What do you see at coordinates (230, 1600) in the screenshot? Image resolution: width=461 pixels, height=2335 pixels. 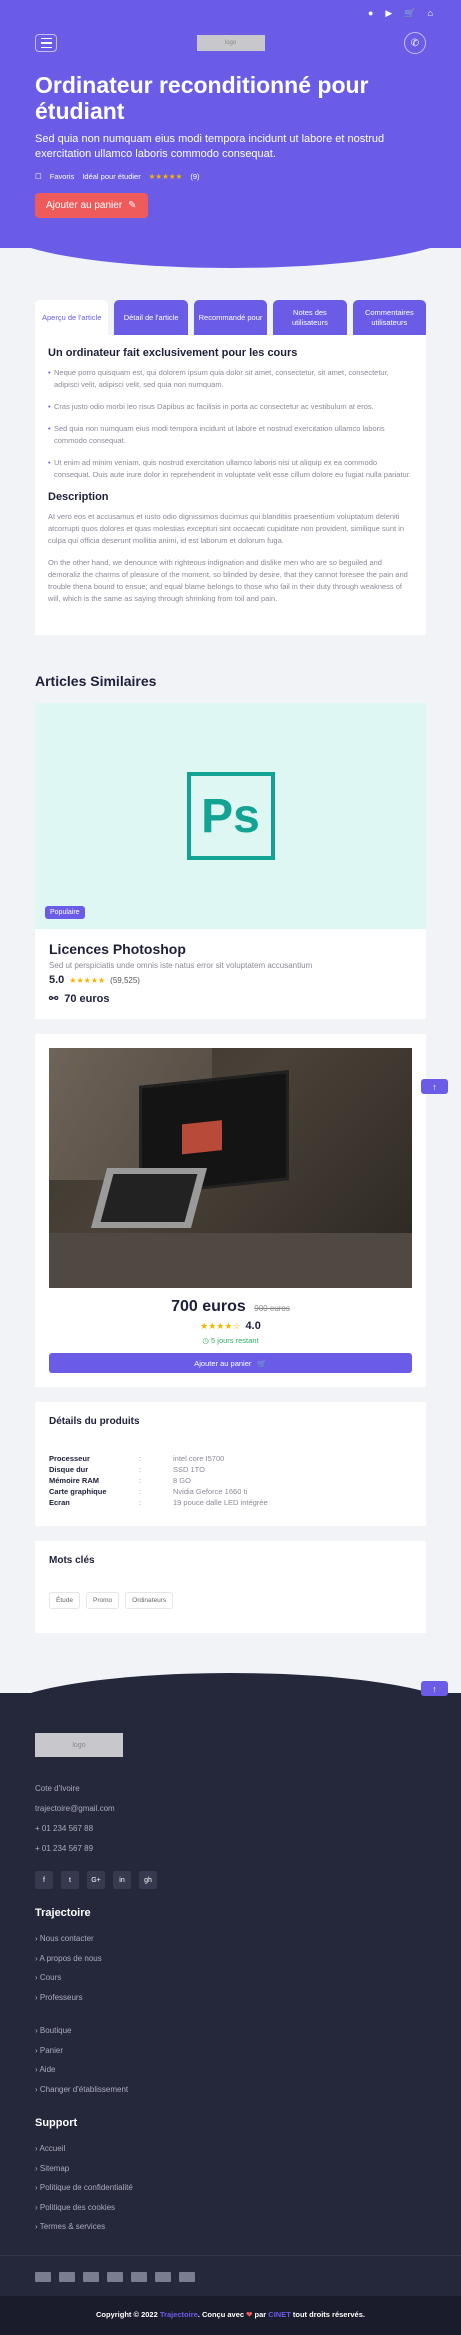 I see `tag-list: Étude Promo Ordinateurs` at bounding box center [230, 1600].